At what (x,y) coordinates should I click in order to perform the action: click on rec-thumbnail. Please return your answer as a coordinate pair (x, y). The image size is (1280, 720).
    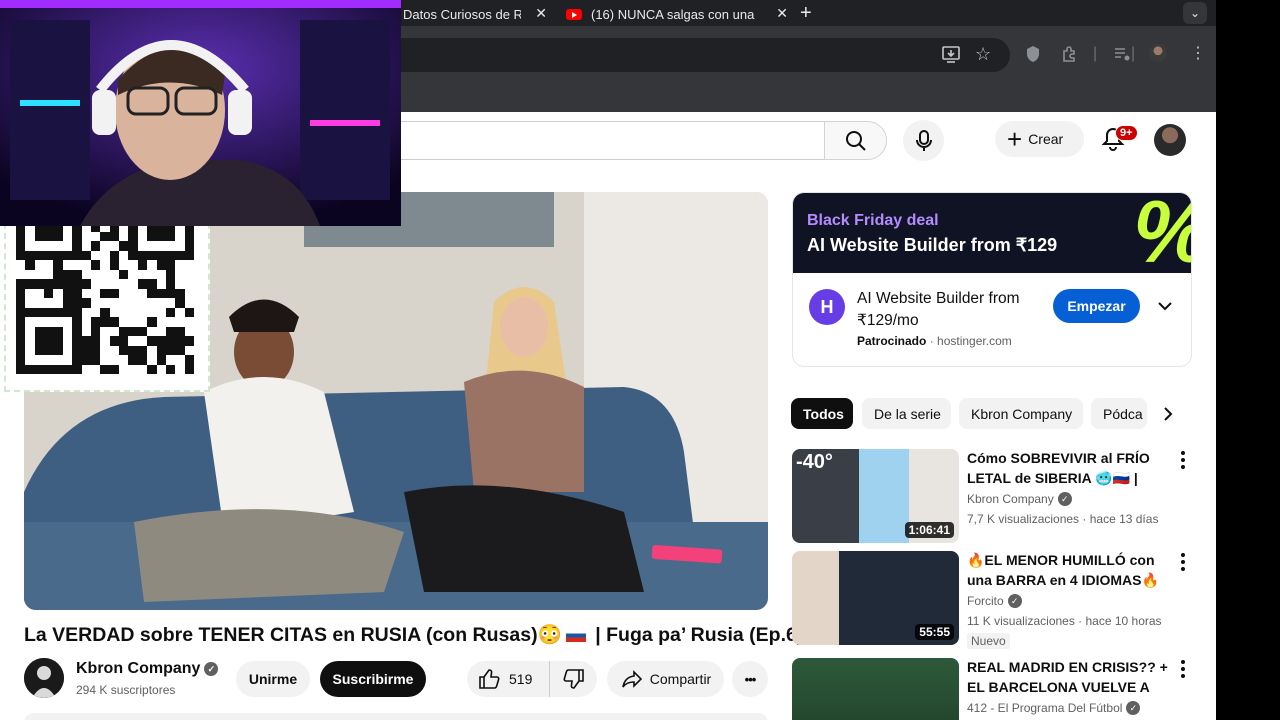
    Looking at the image, I should click on (875, 689).